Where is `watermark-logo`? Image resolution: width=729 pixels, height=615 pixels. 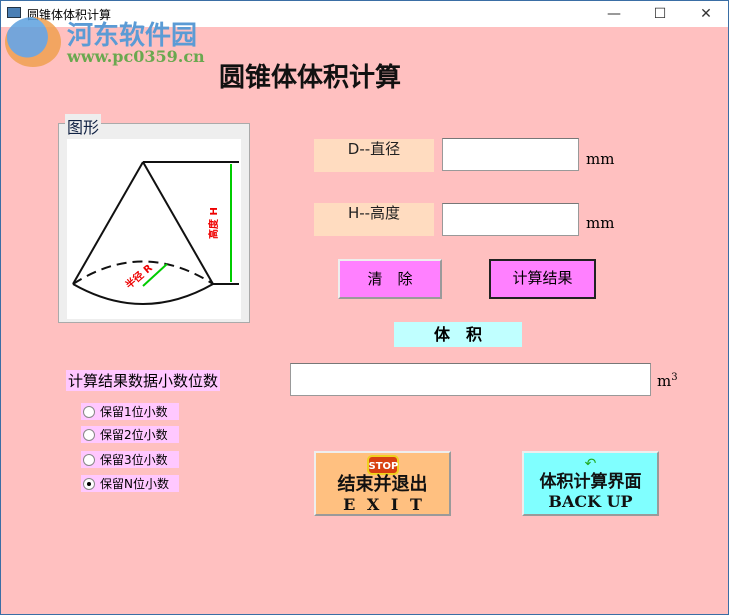 watermark-logo is located at coordinates (33, 42).